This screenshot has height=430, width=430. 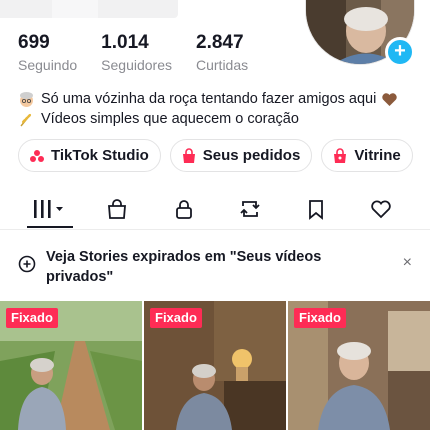 I want to click on bookmark-icon, so click(x=316, y=209).